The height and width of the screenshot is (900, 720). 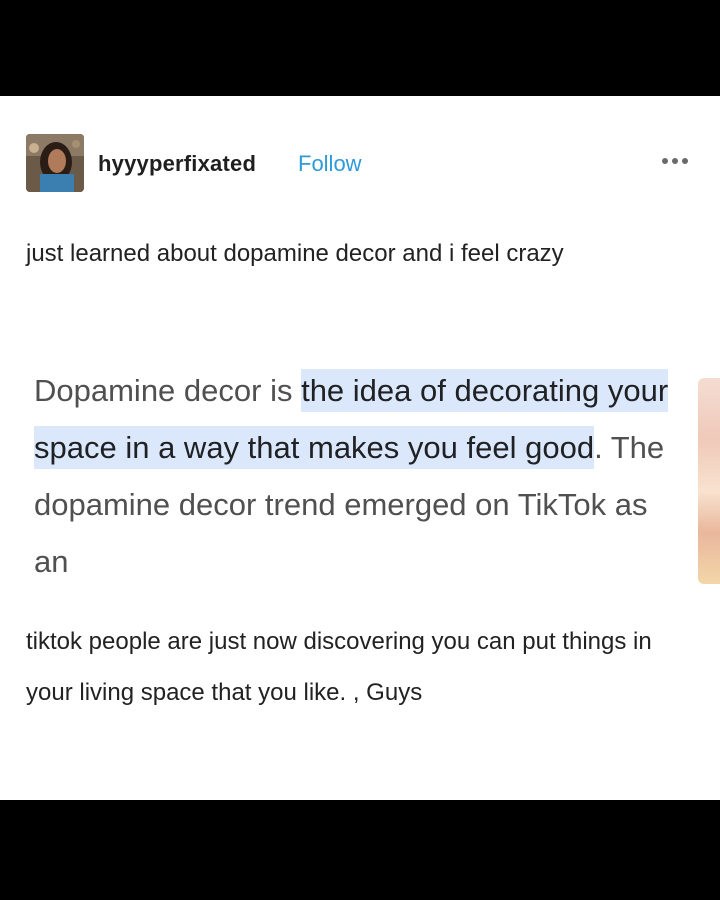 What do you see at coordinates (177, 164) in the screenshot?
I see `username: hyyyperfixated` at bounding box center [177, 164].